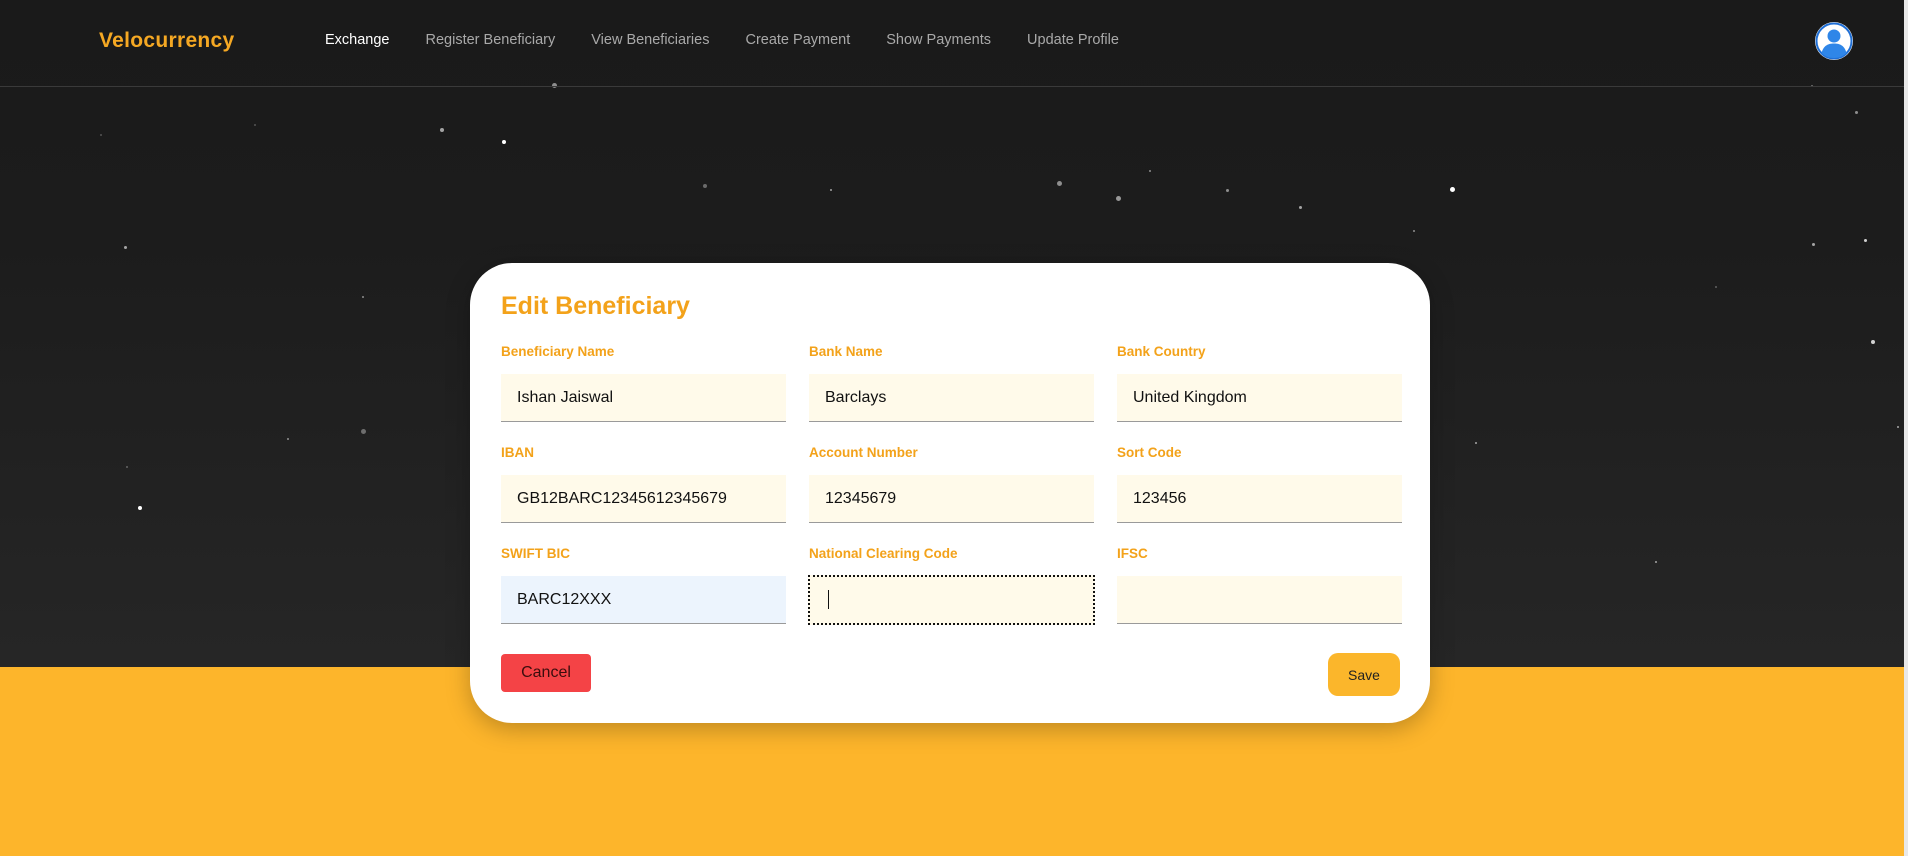 The width and height of the screenshot is (1908, 856). Describe the element at coordinates (517, 452) in the screenshot. I see `iban-label: IBAN` at that location.